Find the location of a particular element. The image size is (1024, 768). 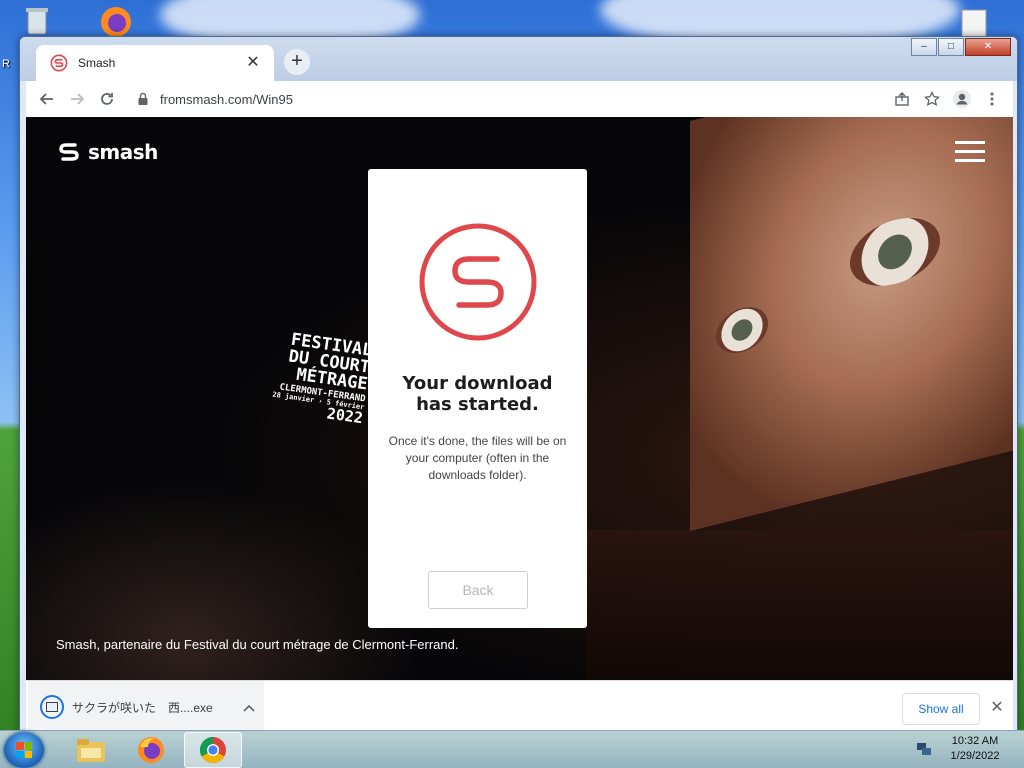

smash-favicon-icon is located at coordinates (59, 63).